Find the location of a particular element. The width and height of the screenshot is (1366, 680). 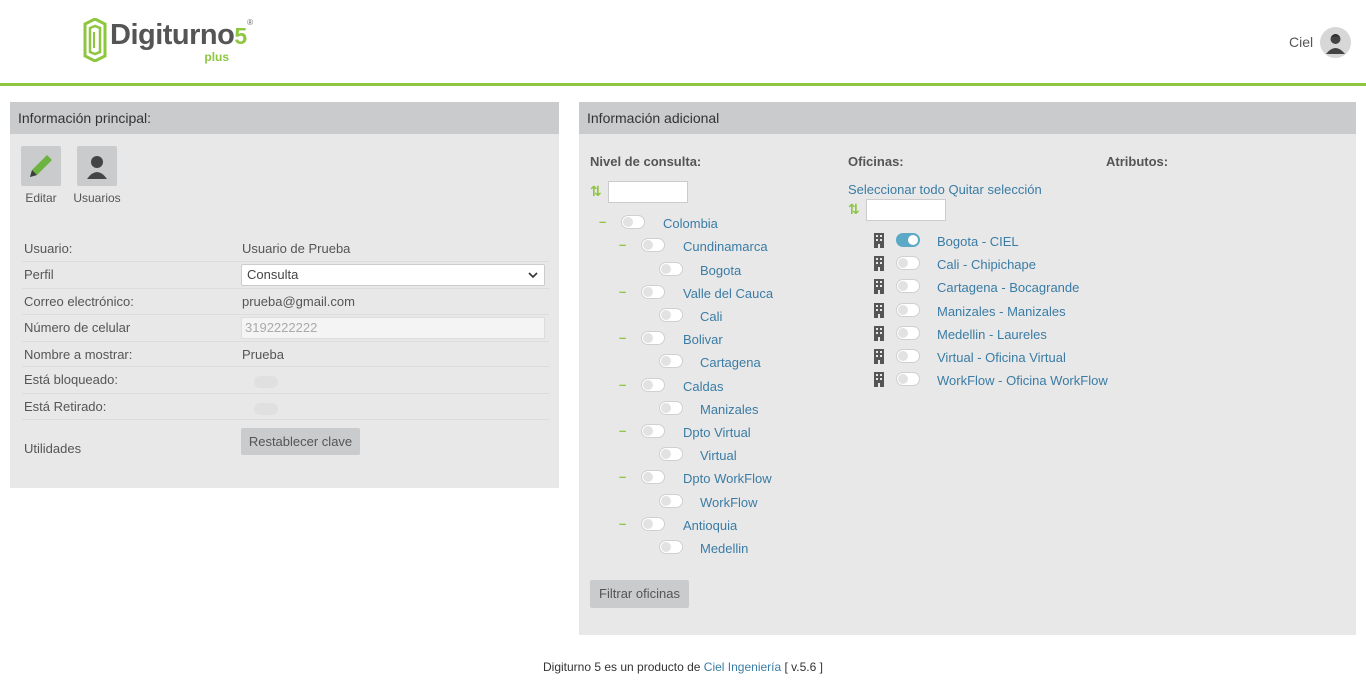

tree-node-label: Caldas is located at coordinates (703, 386).